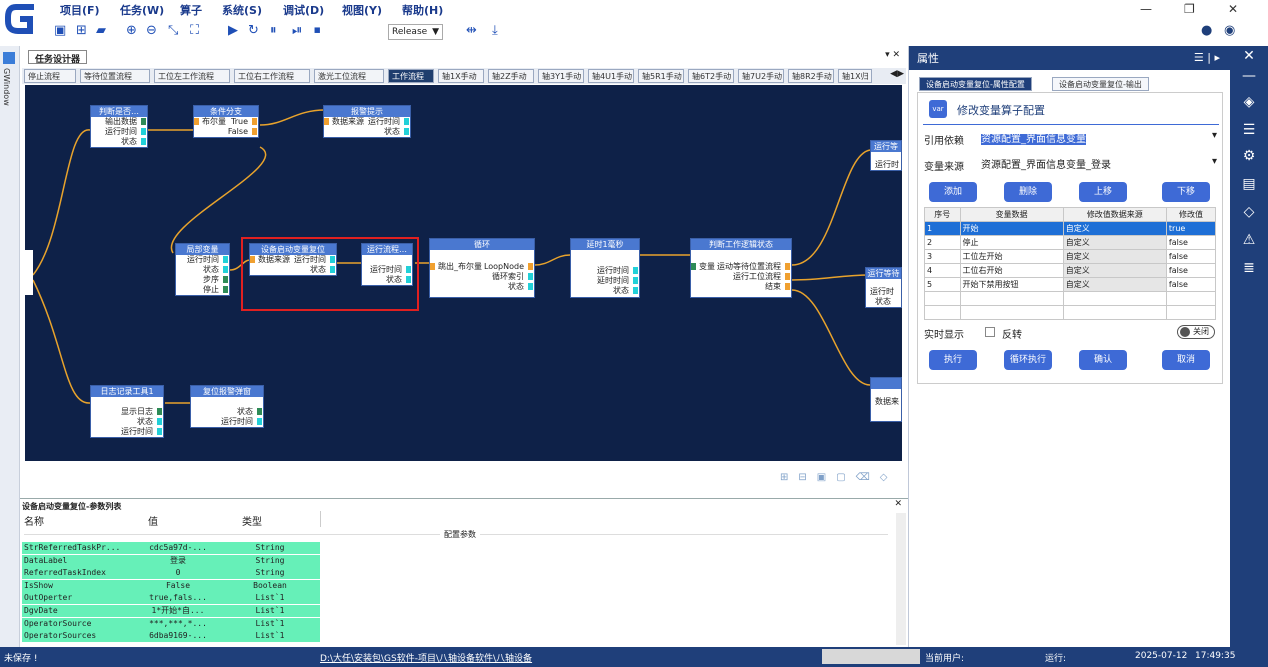  I want to click on param-close-icon: ✕, so click(898, 504).